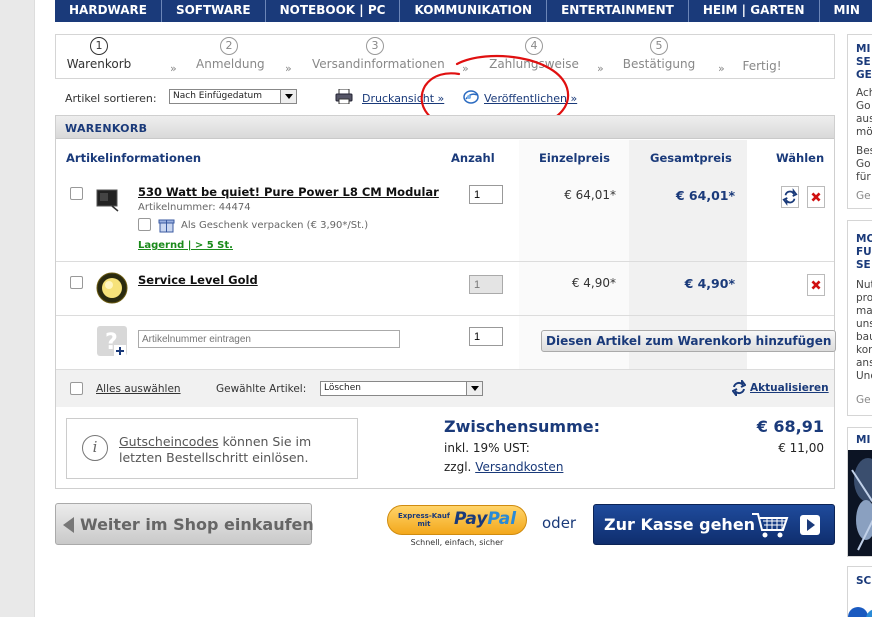  Describe the element at coordinates (218, 96) in the screenshot. I see `sort-select-value: Nach Einfügedatum` at that location.